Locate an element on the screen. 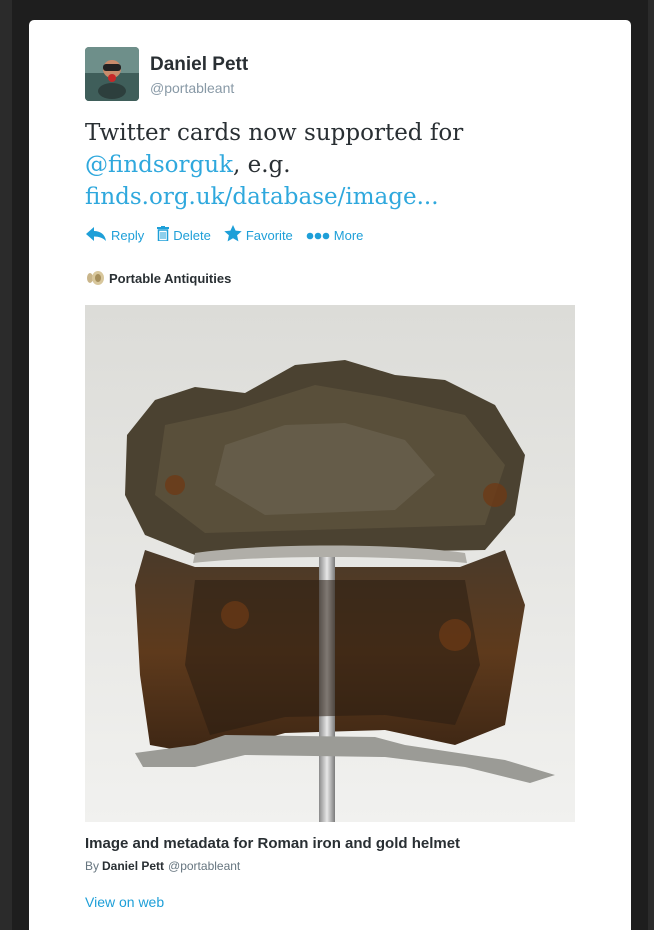  favorite-label: Favorite is located at coordinates (269, 235).